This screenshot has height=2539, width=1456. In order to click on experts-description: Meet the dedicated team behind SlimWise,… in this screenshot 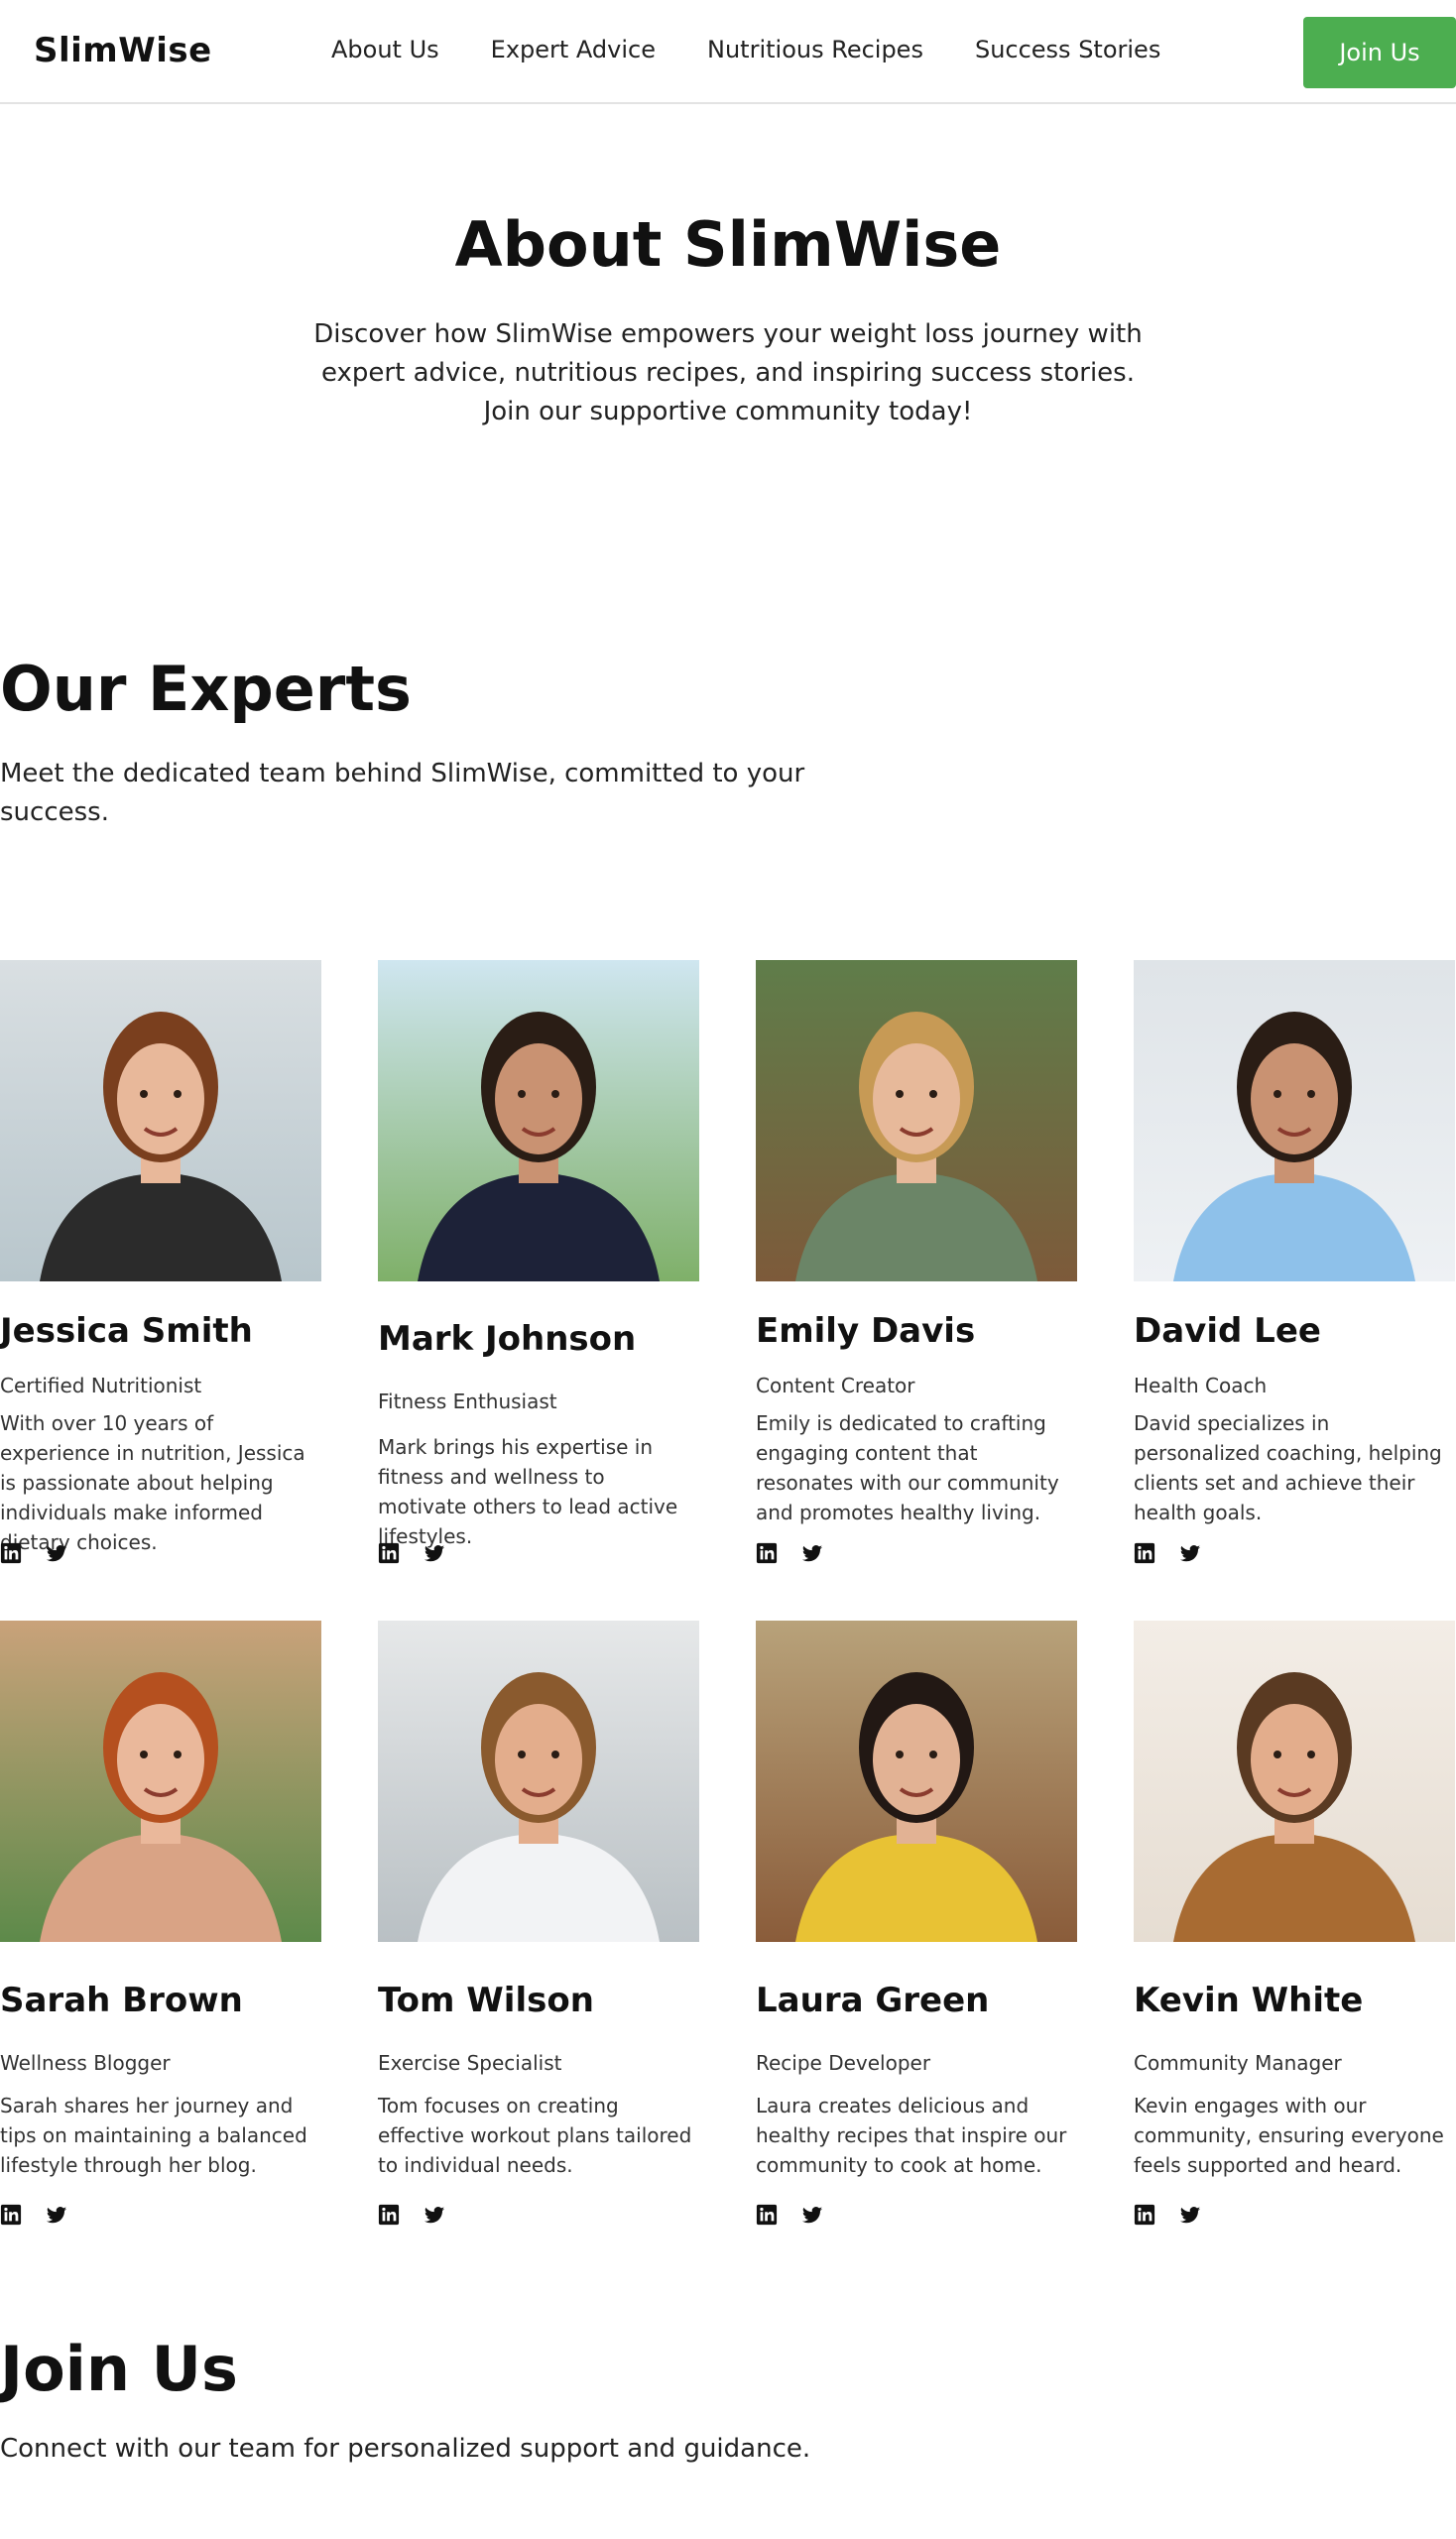, I will do `click(402, 793)`.